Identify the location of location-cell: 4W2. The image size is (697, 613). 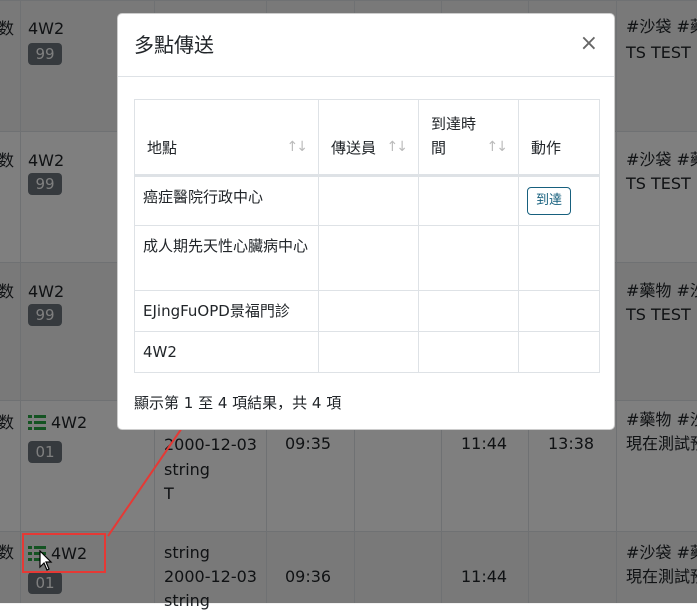
(160, 352).